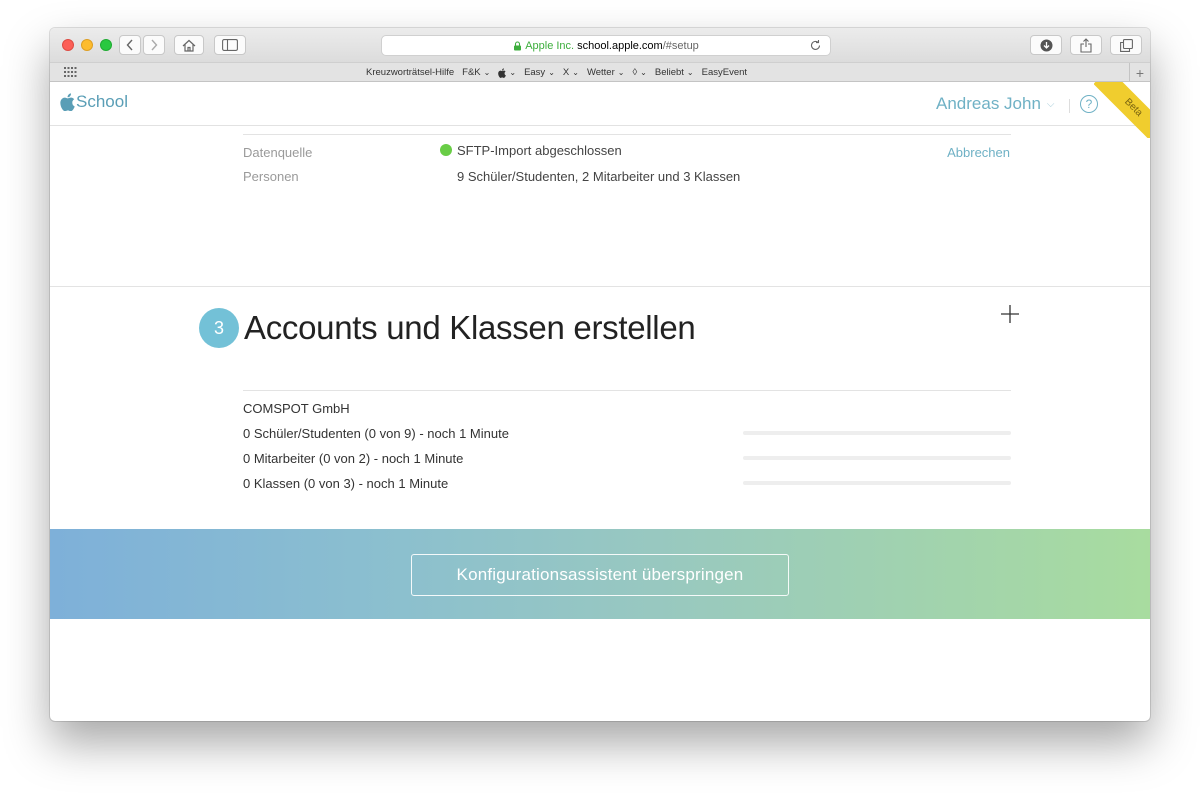 Image resolution: width=1200 pixels, height=793 pixels. I want to click on status-indicator, so click(446, 150).